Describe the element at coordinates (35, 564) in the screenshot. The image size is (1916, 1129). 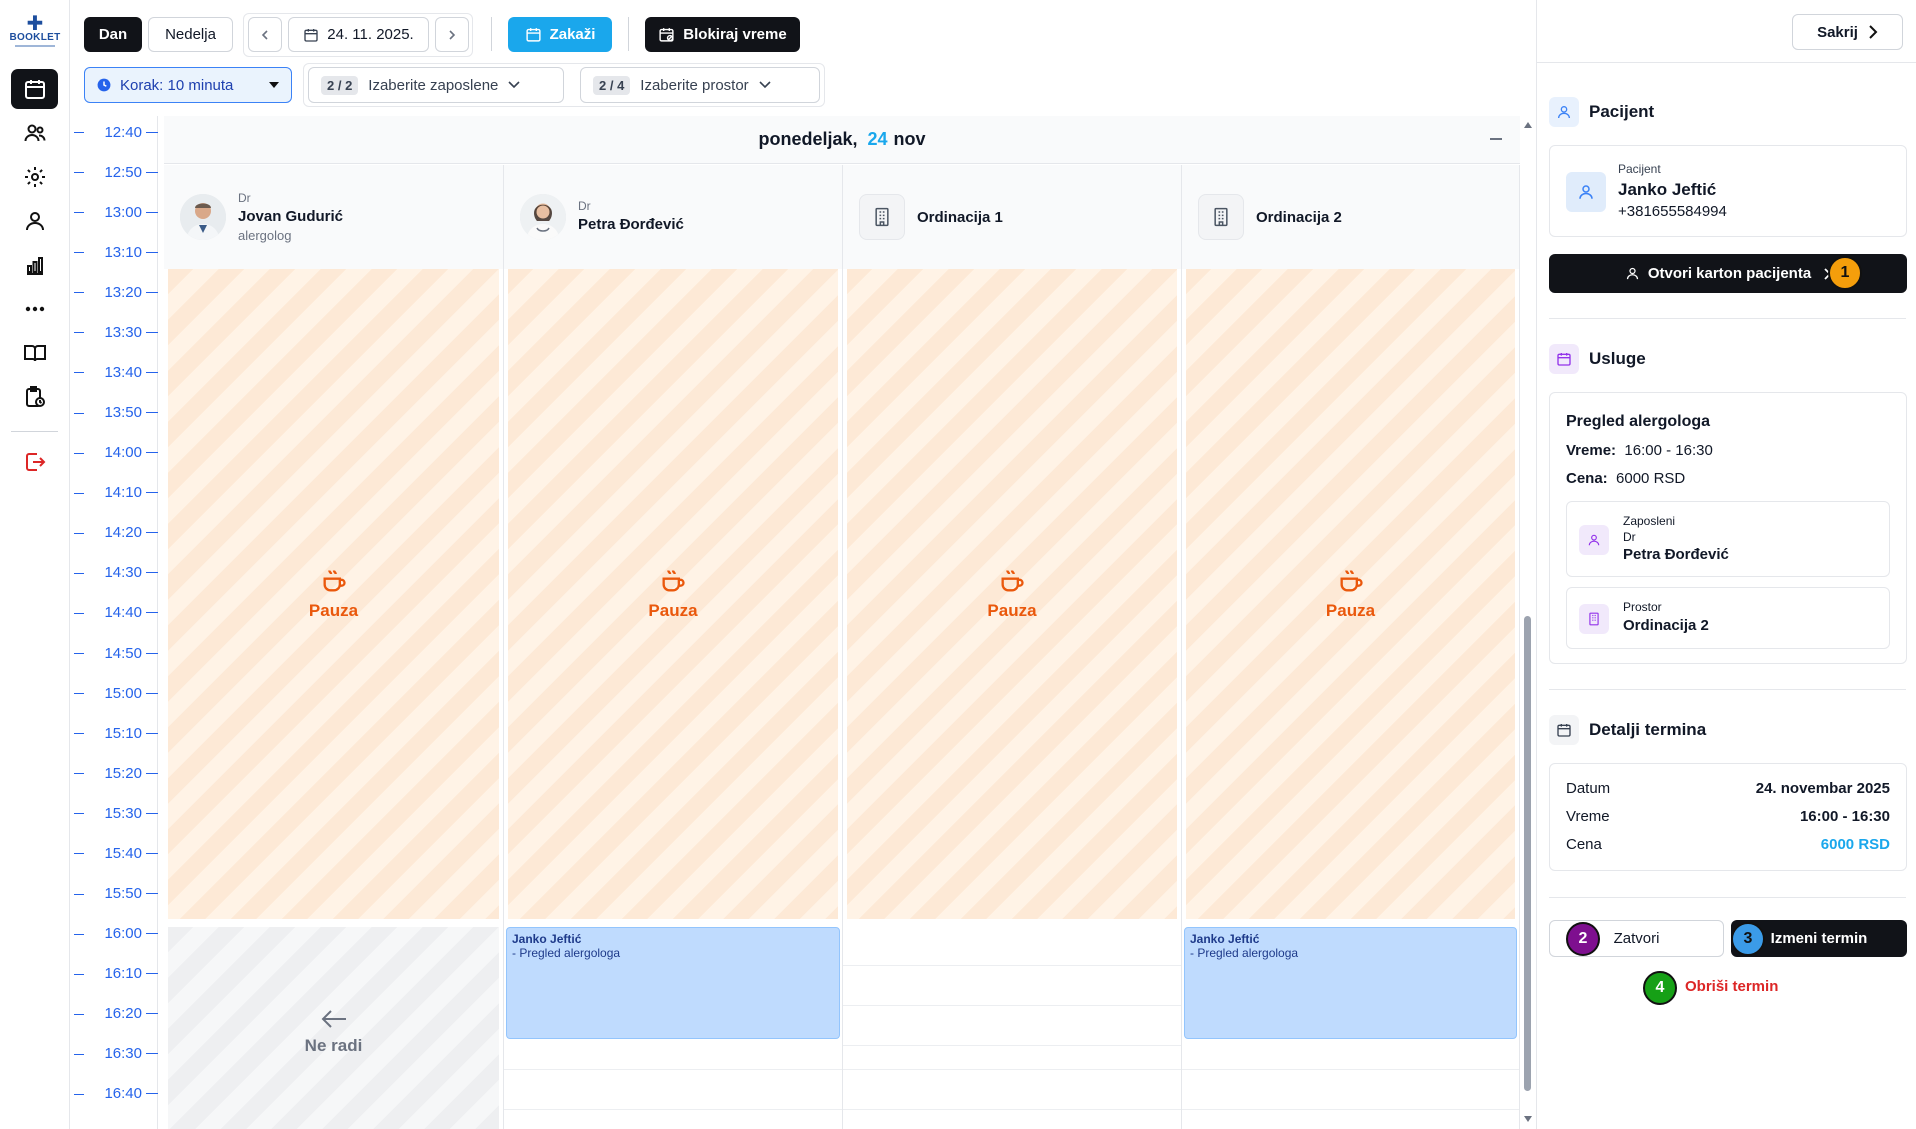
I see `sidebar: ✚ BOOKLET` at that location.